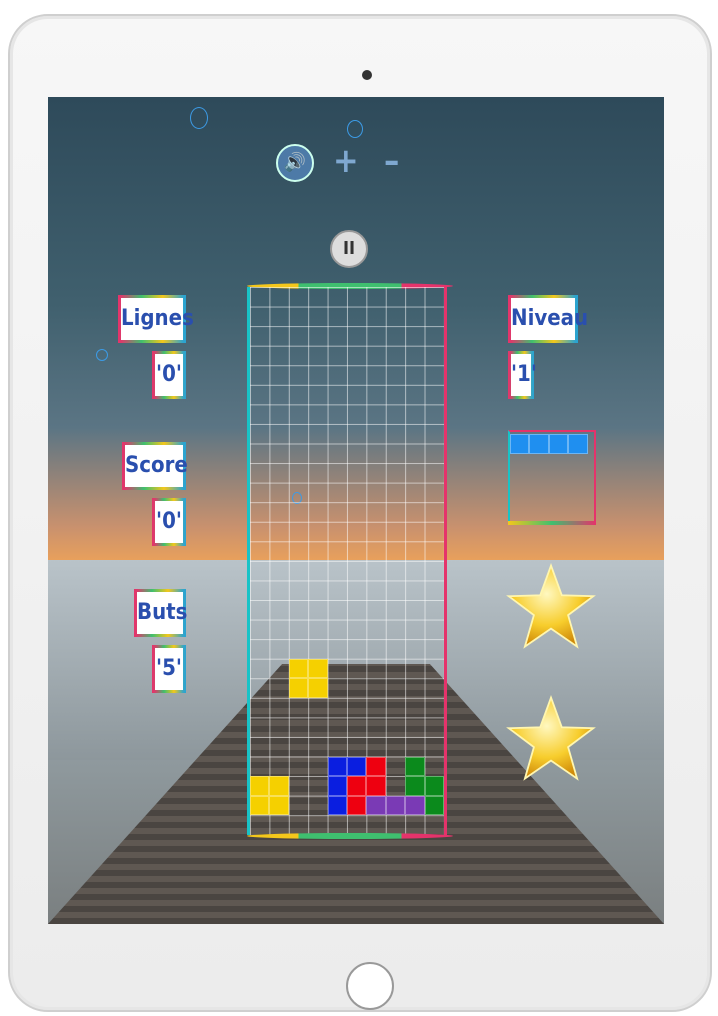 The image size is (718, 1016). What do you see at coordinates (522, 375) in the screenshot?
I see `level-value: '1'` at bounding box center [522, 375].